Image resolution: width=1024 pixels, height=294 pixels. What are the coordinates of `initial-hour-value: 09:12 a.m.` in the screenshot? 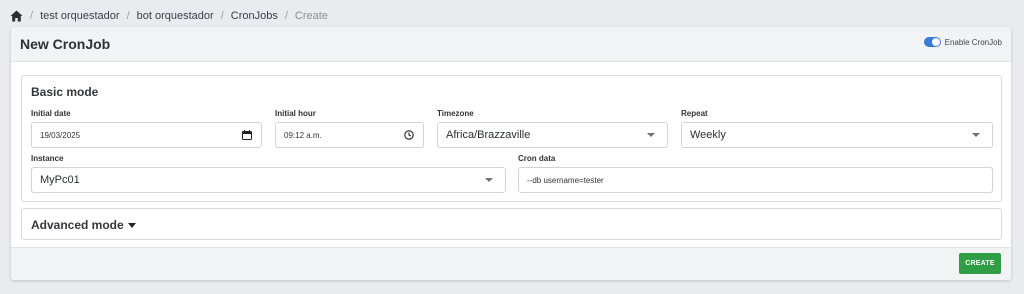 It's located at (303, 135).